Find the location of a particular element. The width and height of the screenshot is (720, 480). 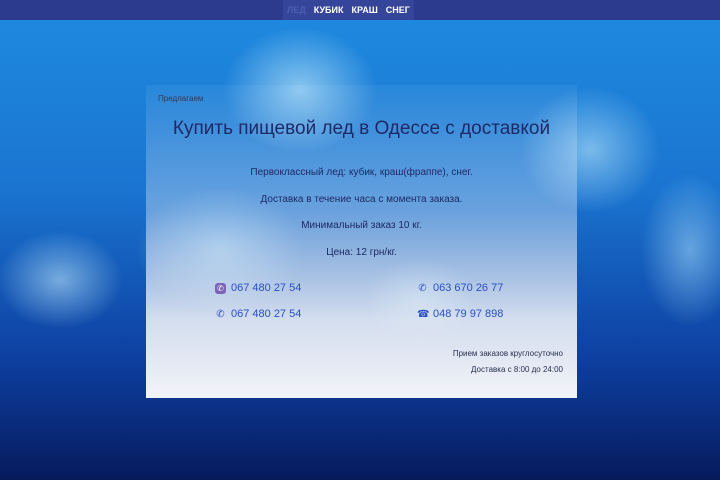

telephone-icon: ☎ is located at coordinates (423, 314).